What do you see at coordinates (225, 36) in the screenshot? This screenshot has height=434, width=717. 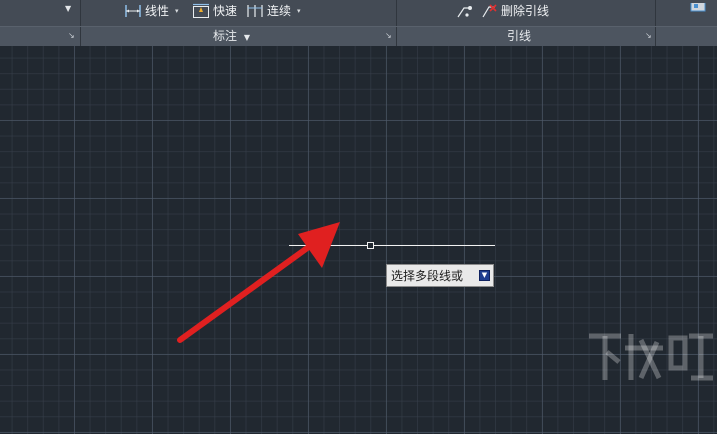 I see `dimension-panel-title-text: 标注` at bounding box center [225, 36].